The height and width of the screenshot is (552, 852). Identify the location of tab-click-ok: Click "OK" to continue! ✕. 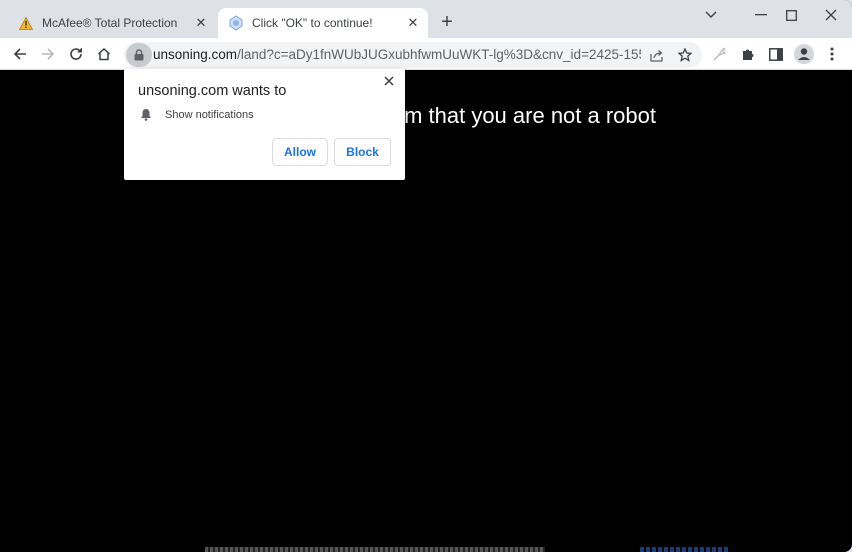
(323, 23).